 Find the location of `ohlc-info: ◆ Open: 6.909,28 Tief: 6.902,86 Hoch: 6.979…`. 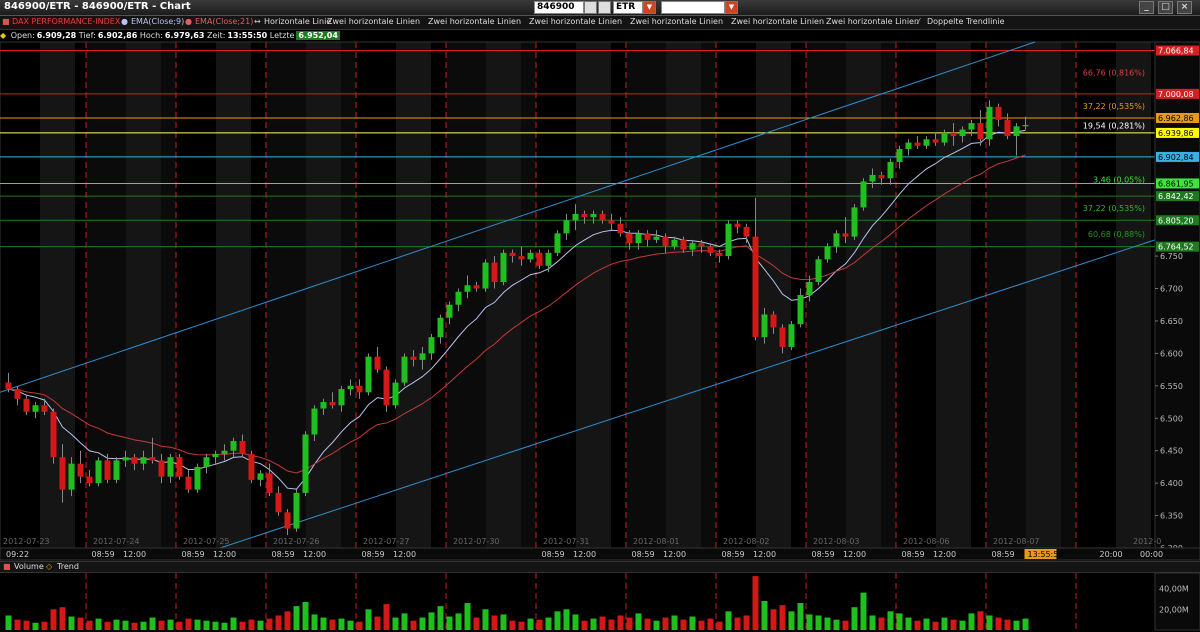

ohlc-info: ◆ Open: 6.909,28 Tief: 6.902,86 Hoch: 6.979… is located at coordinates (171, 35).